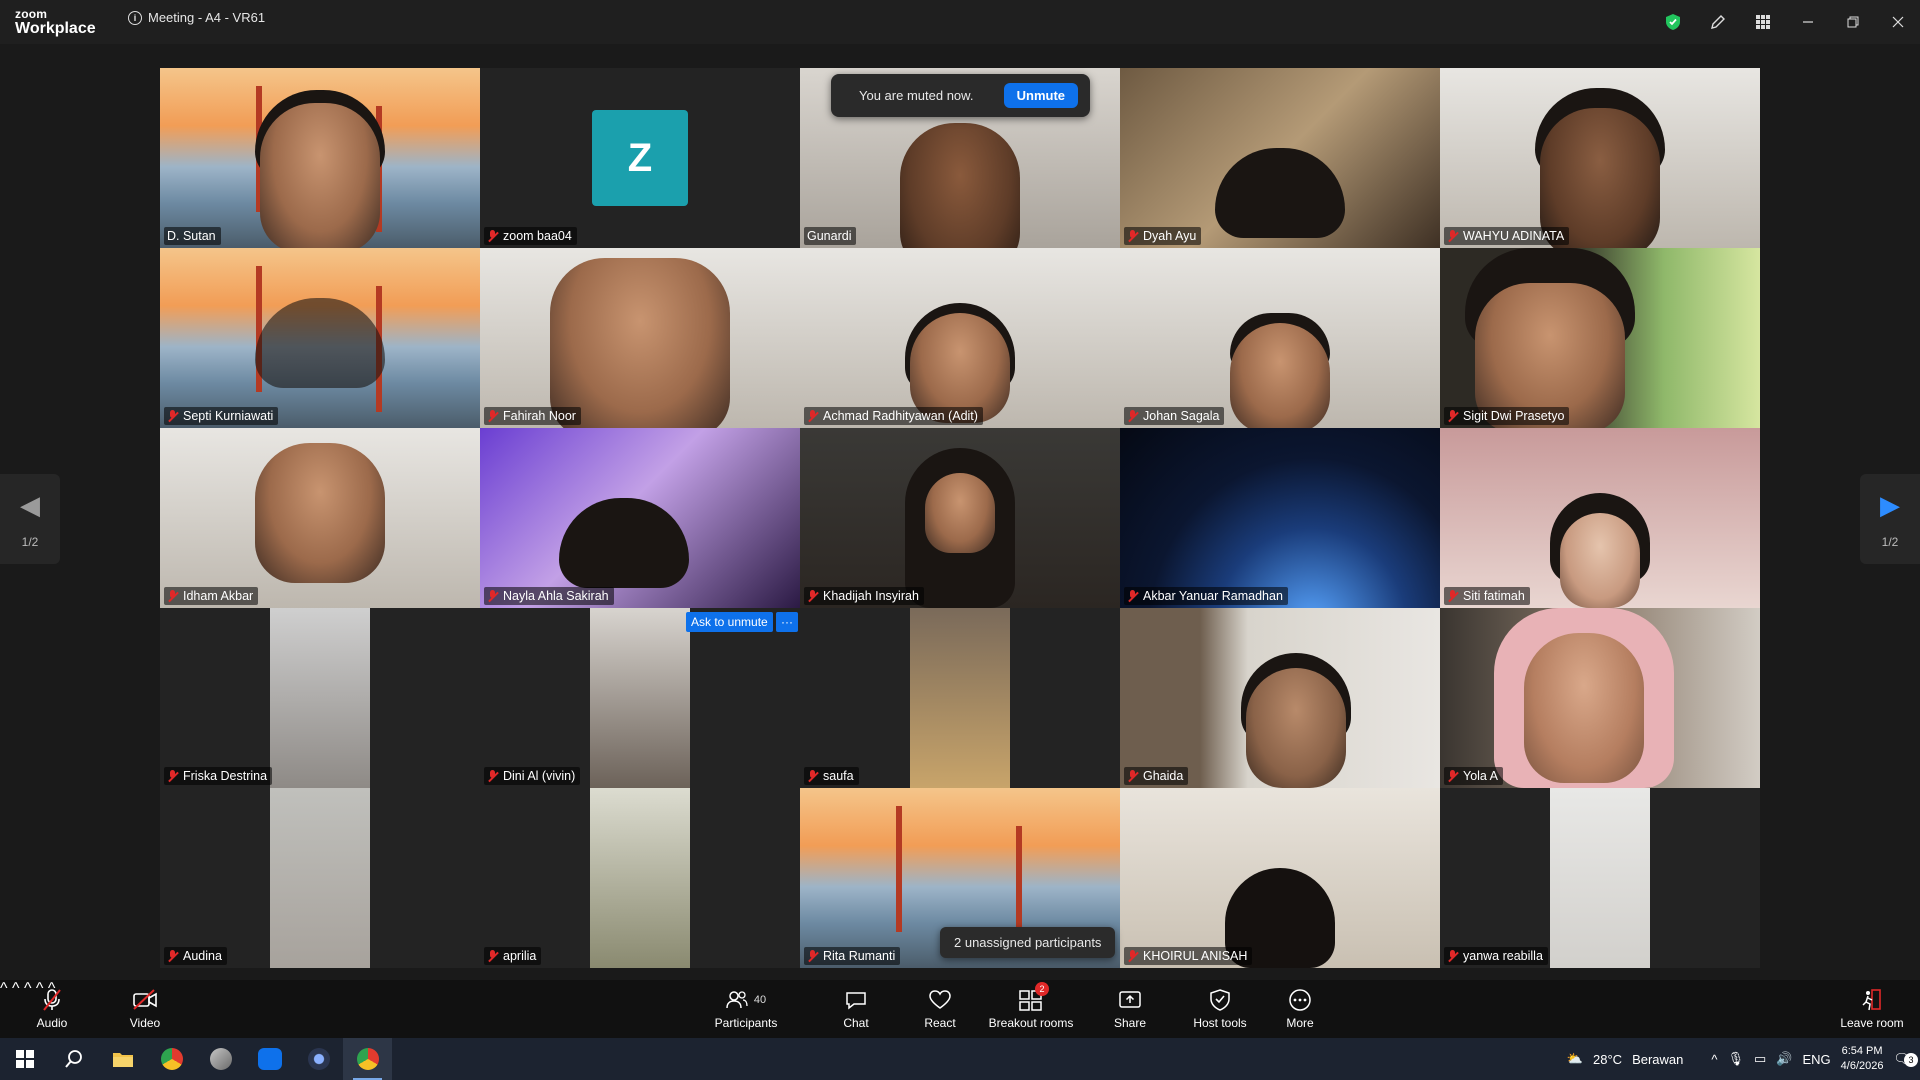 The width and height of the screenshot is (1920, 1080). What do you see at coordinates (269, 1059) in the screenshot?
I see `zoom-app-icon` at bounding box center [269, 1059].